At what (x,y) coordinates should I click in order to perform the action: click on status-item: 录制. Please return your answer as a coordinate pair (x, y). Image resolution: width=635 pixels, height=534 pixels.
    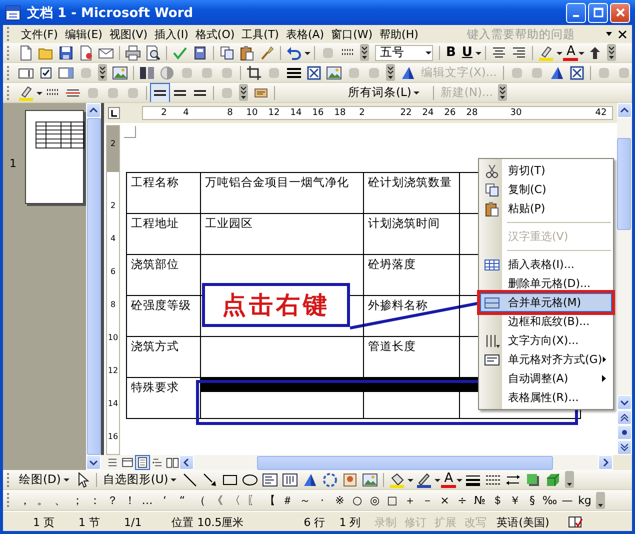
    Looking at the image, I should click on (385, 522).